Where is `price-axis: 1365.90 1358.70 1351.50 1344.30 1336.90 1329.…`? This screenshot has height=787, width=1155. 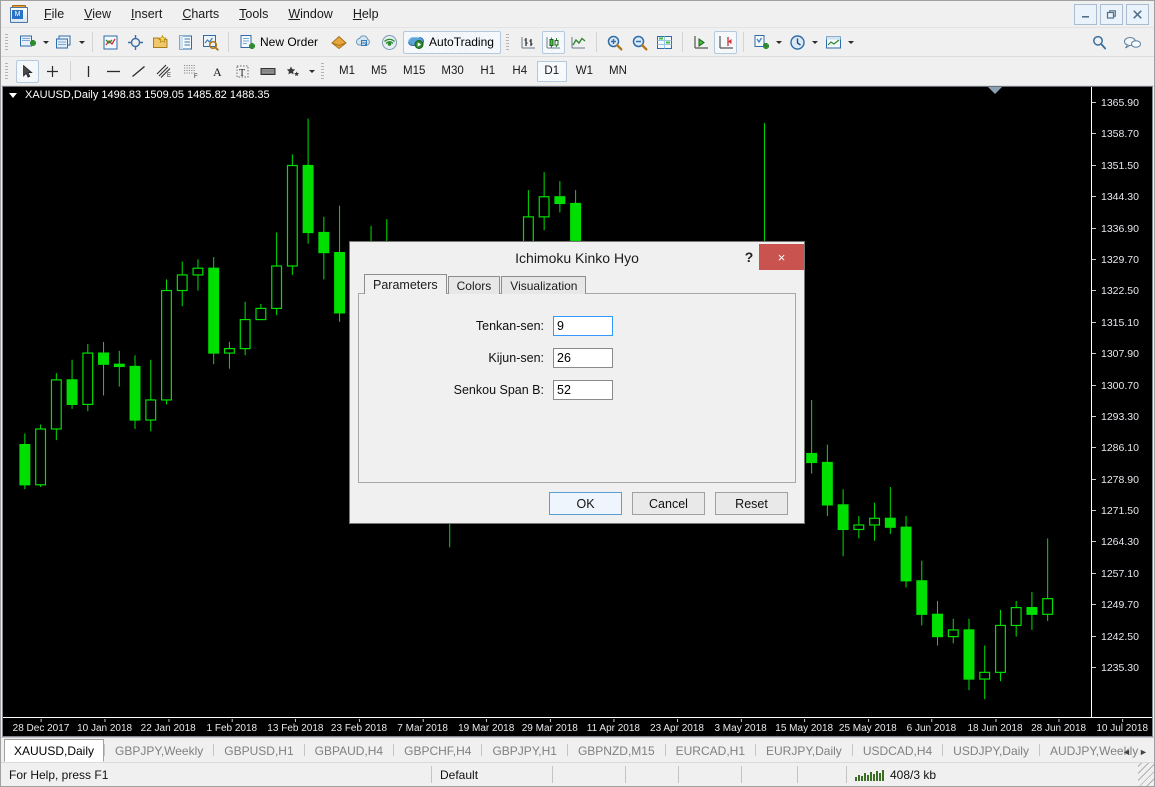
price-axis: 1365.90 1358.70 1351.50 1344.30 1336.90 1329.… is located at coordinates (1121, 402).